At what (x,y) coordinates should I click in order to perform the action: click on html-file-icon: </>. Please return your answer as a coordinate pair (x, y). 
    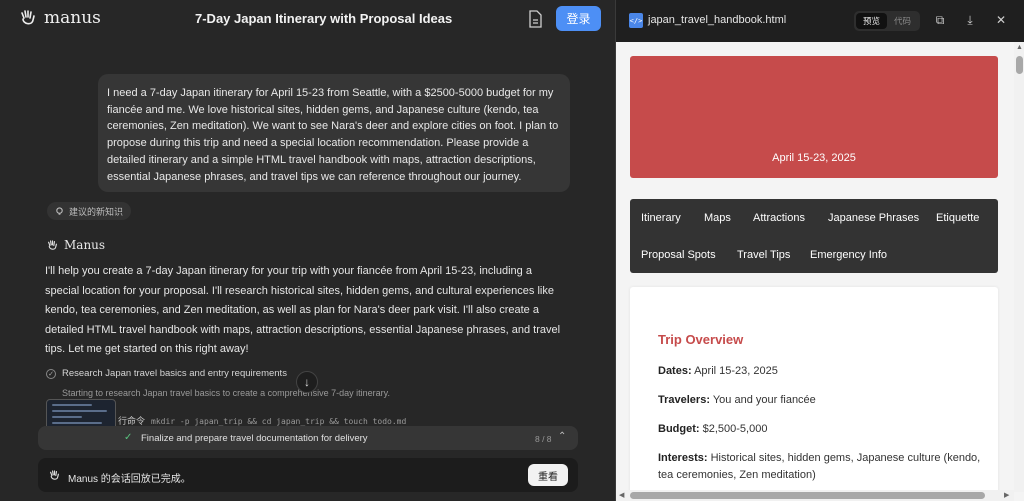
    Looking at the image, I should click on (636, 20).